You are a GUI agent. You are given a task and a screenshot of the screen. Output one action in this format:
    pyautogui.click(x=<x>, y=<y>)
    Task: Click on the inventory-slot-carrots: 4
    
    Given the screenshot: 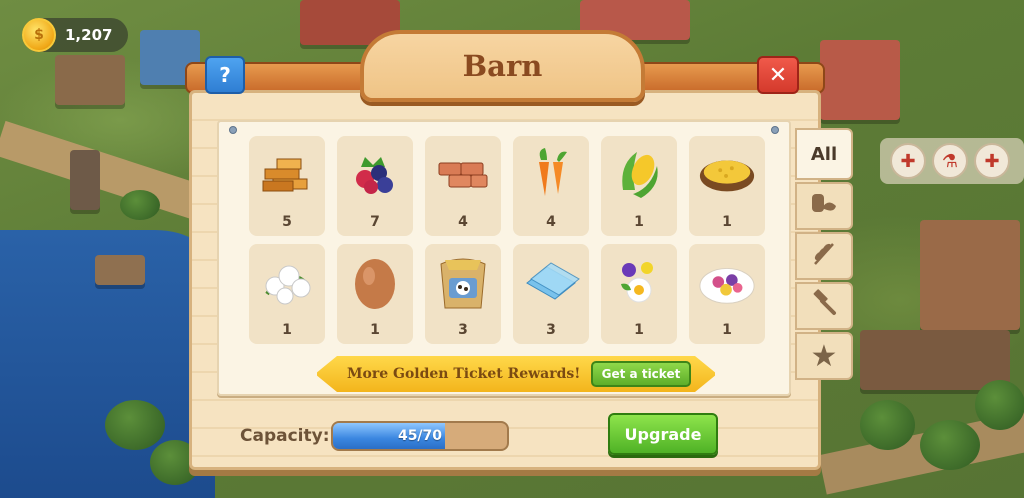 What is the action you would take?
    pyautogui.click(x=551, y=186)
    